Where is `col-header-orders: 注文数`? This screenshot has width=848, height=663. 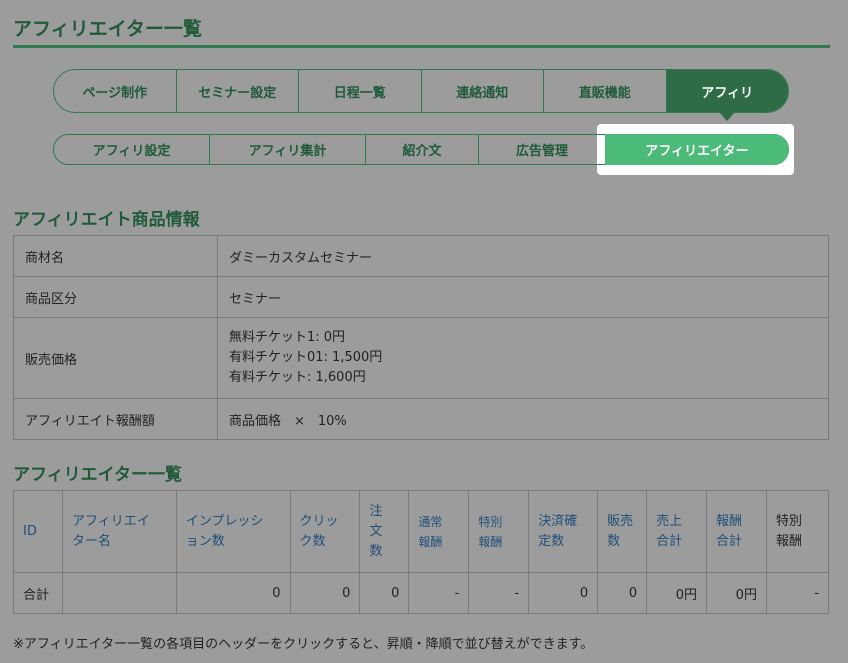
col-header-orders: 注文数 is located at coordinates (384, 531).